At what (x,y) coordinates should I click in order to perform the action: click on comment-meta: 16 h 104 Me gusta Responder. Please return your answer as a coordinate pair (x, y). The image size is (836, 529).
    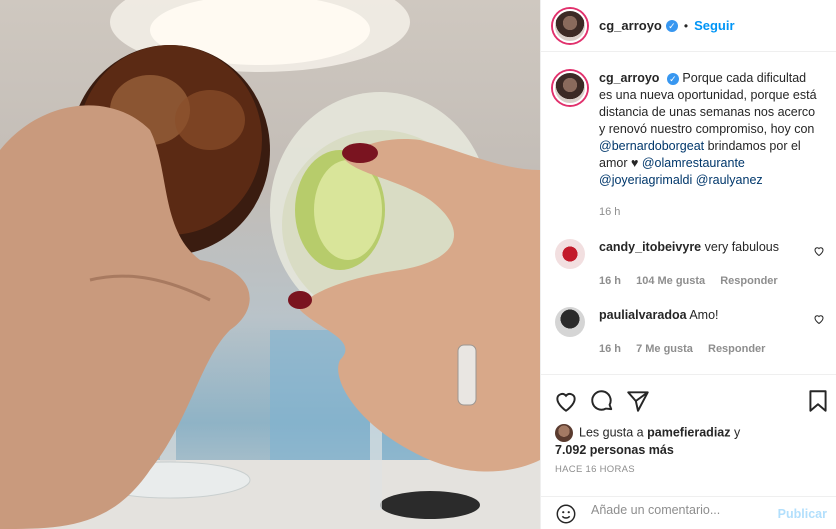
    Looking at the image, I should click on (694, 281).